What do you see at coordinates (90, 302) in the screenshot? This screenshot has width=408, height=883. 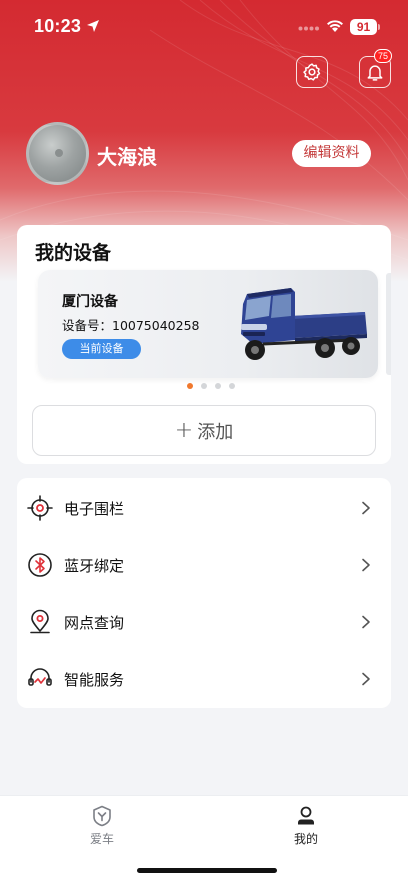 I see `device-name: 厦门设备` at bounding box center [90, 302].